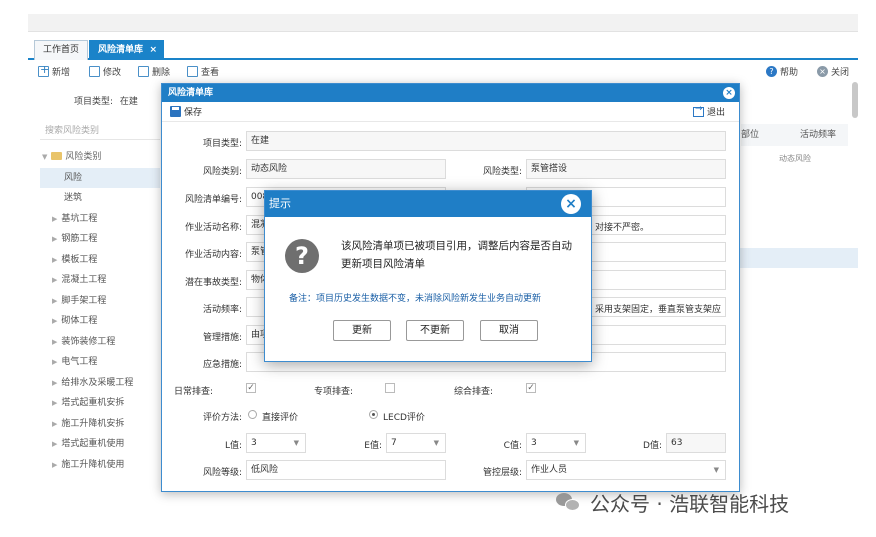  What do you see at coordinates (127, 50) in the screenshot?
I see `tab-risk-library: 风险清单库 ×` at bounding box center [127, 50].